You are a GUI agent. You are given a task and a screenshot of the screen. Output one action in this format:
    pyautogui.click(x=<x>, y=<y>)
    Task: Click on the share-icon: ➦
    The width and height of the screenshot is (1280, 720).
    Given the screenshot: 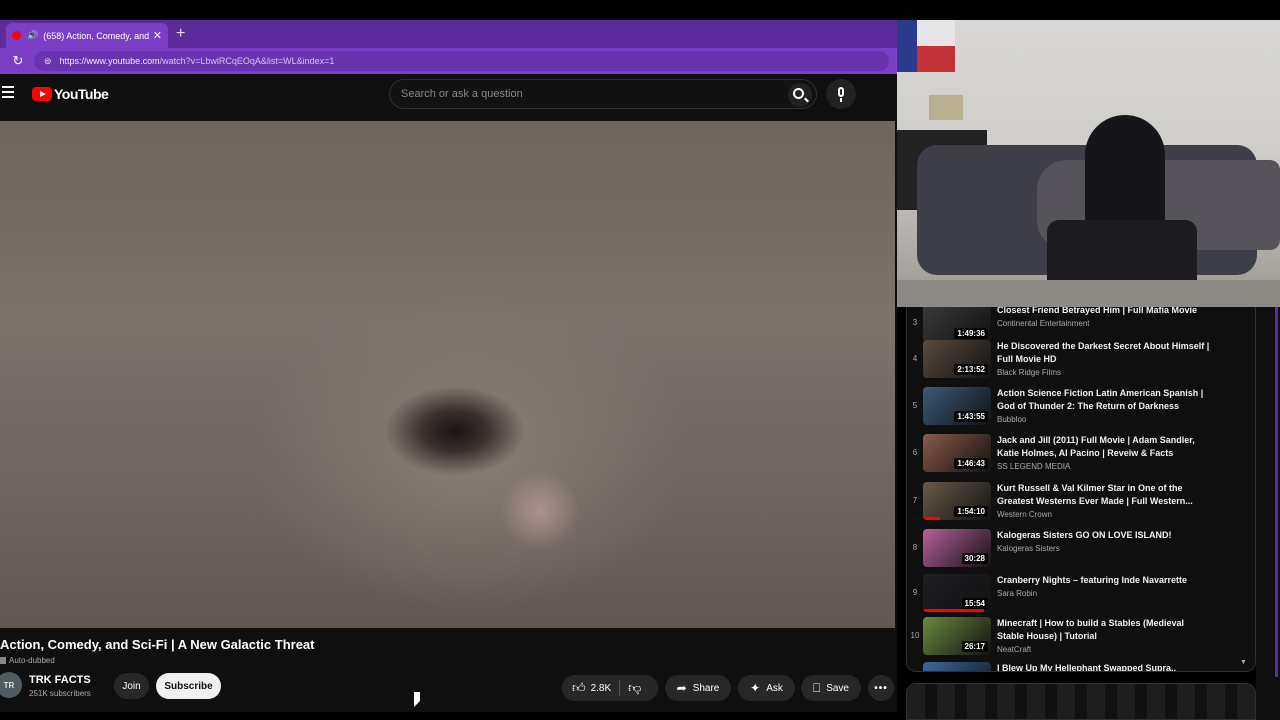 What is the action you would take?
    pyautogui.click(x=681, y=688)
    